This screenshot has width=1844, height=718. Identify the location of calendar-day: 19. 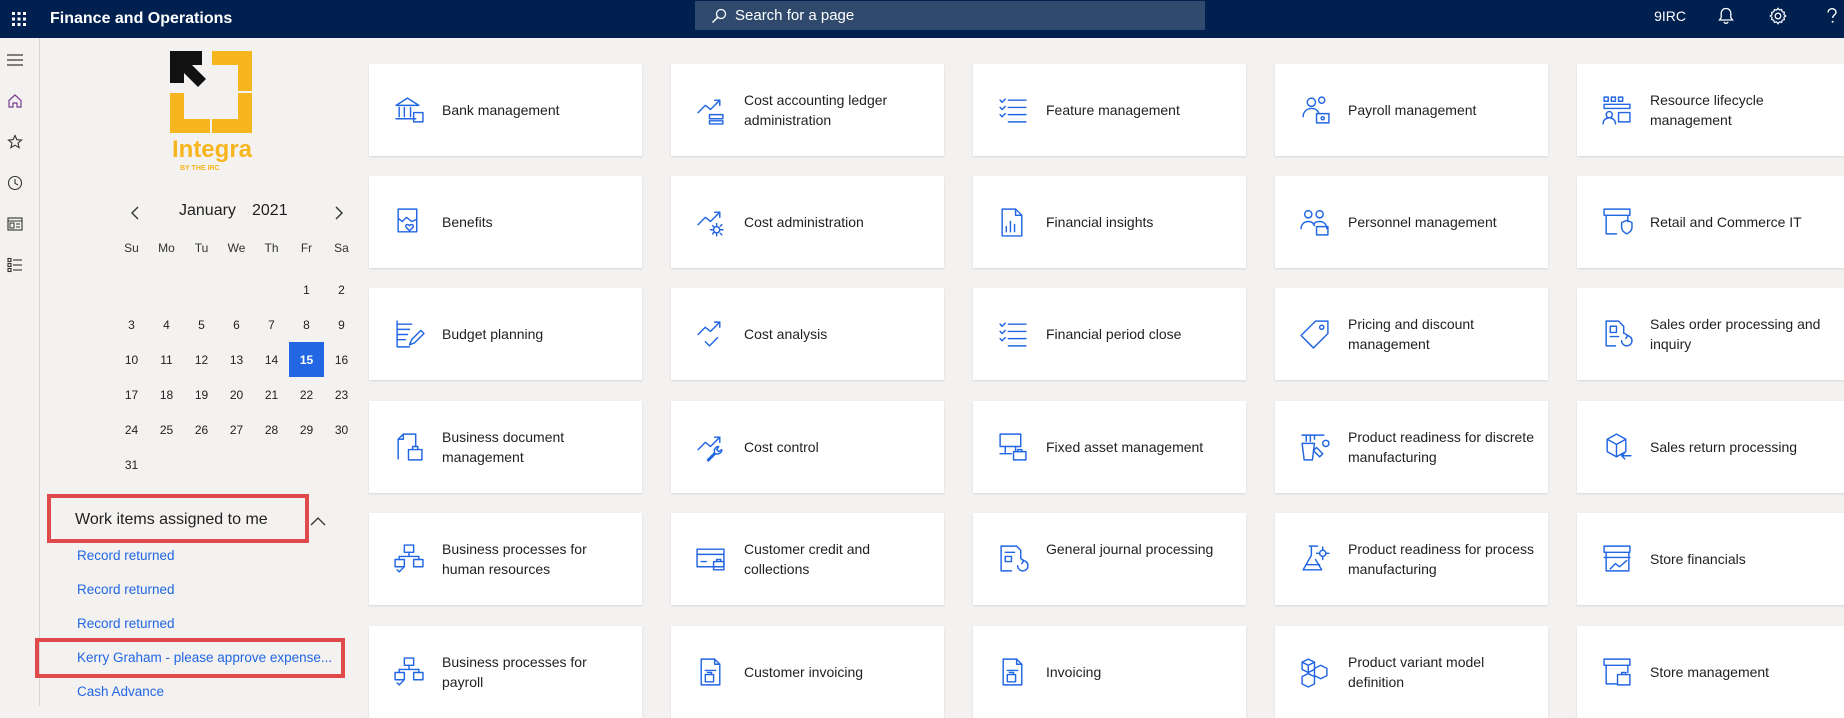
(201, 394).